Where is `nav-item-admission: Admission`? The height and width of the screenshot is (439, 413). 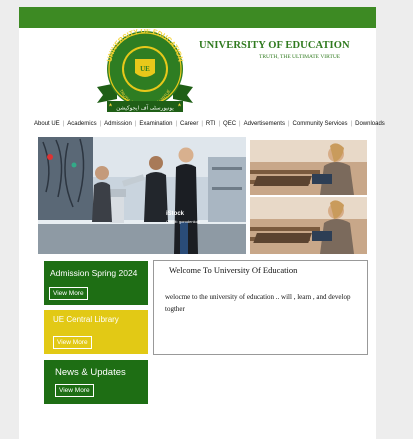 nav-item-admission: Admission is located at coordinates (118, 124).